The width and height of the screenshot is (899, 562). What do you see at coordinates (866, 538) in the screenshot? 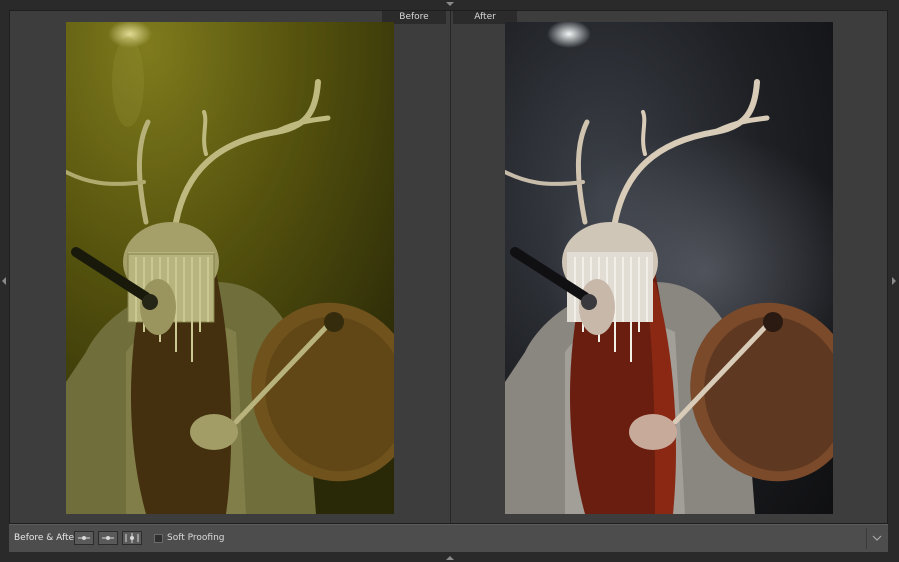
I see `toolbar-separator` at bounding box center [866, 538].